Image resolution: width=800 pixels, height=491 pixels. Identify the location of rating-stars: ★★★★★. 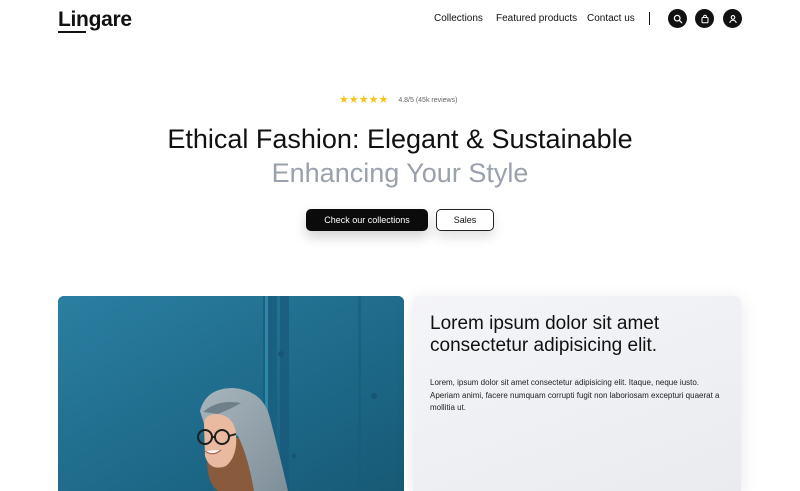
(364, 100).